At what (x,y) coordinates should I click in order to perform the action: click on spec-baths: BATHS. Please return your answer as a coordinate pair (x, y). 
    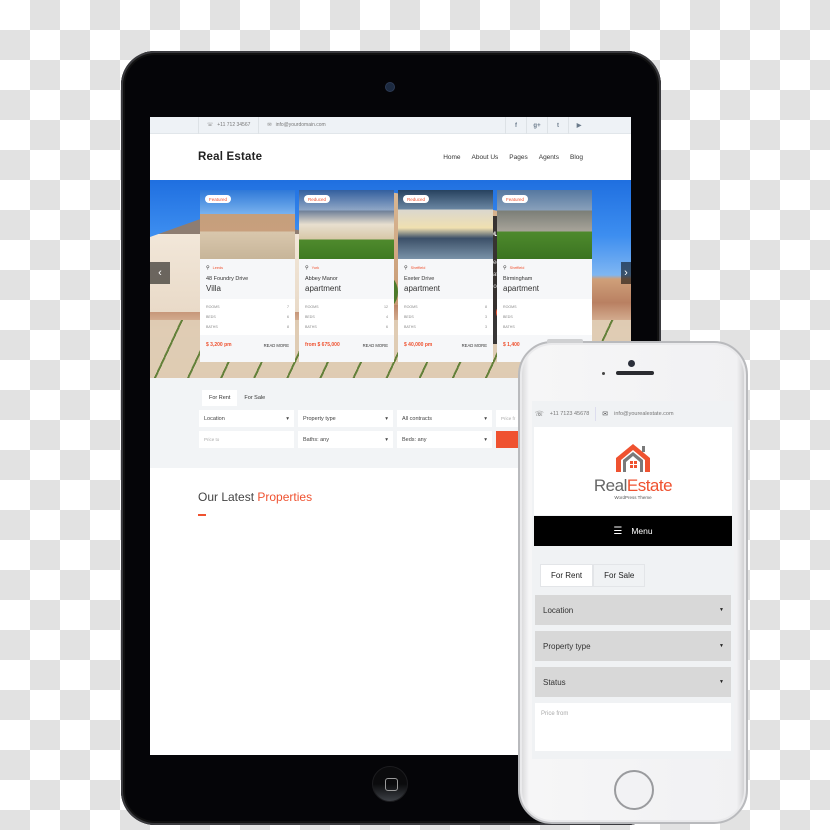
    Looking at the image, I should click on (544, 327).